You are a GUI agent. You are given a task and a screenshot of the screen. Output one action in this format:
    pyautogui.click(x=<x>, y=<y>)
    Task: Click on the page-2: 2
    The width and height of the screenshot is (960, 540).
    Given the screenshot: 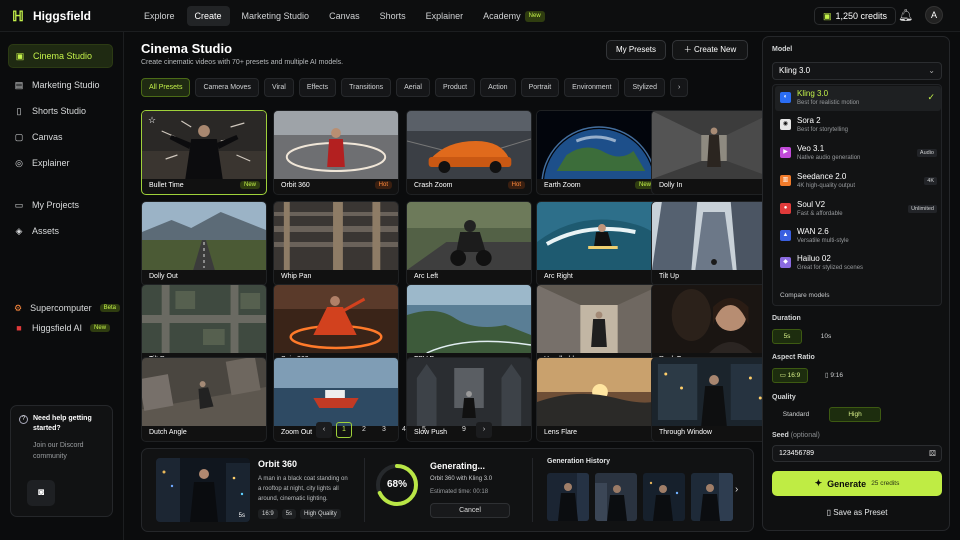 What is the action you would take?
    pyautogui.click(x=364, y=430)
    